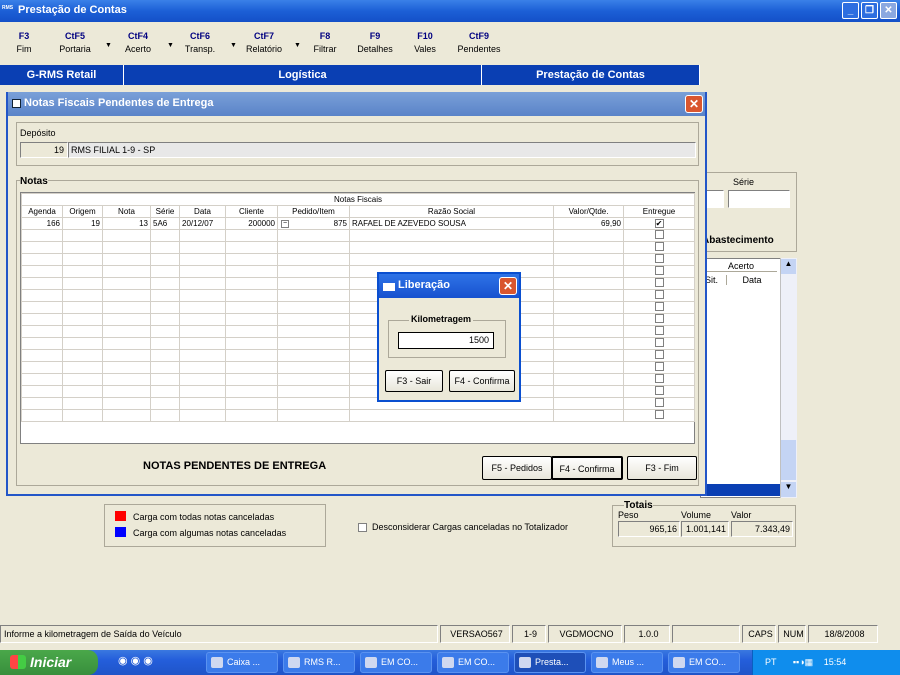  What do you see at coordinates (792, 634) in the screenshot?
I see `status-num: NUM` at bounding box center [792, 634].